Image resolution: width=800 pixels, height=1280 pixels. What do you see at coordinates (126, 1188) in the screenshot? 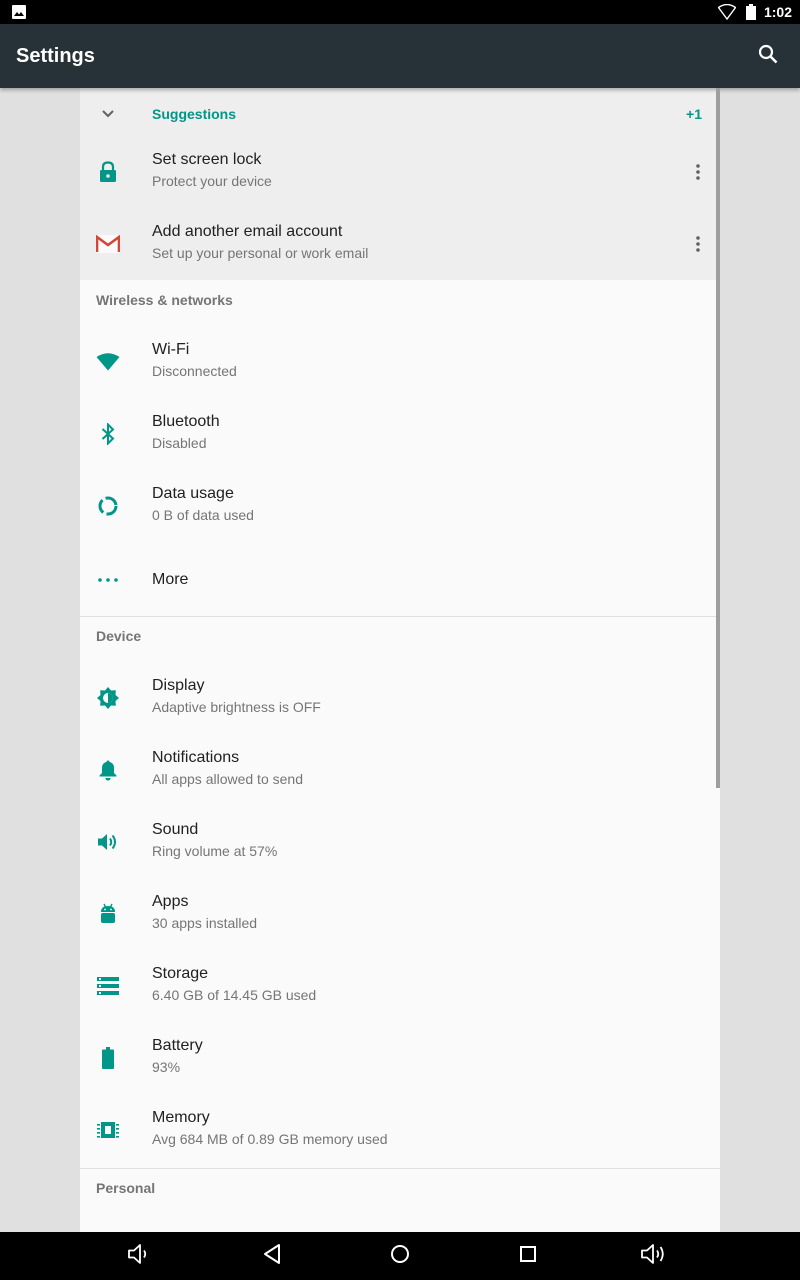
I see `section-header-personal: Personal` at bounding box center [126, 1188].